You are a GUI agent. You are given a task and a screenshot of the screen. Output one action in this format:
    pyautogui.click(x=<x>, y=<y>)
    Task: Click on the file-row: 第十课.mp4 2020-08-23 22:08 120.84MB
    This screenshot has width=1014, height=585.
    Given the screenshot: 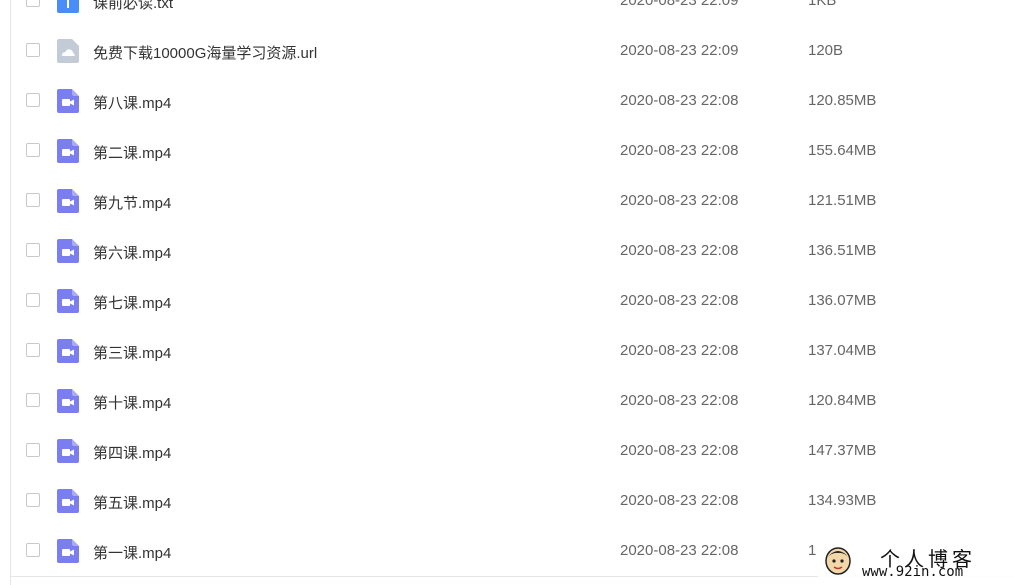 What is the action you would take?
    pyautogui.click(x=507, y=401)
    